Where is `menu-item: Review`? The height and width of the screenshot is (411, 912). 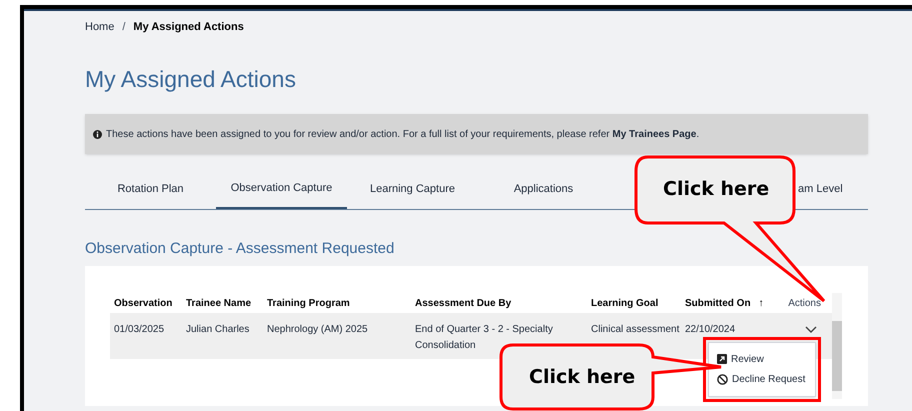
menu-item: Review is located at coordinates (740, 359).